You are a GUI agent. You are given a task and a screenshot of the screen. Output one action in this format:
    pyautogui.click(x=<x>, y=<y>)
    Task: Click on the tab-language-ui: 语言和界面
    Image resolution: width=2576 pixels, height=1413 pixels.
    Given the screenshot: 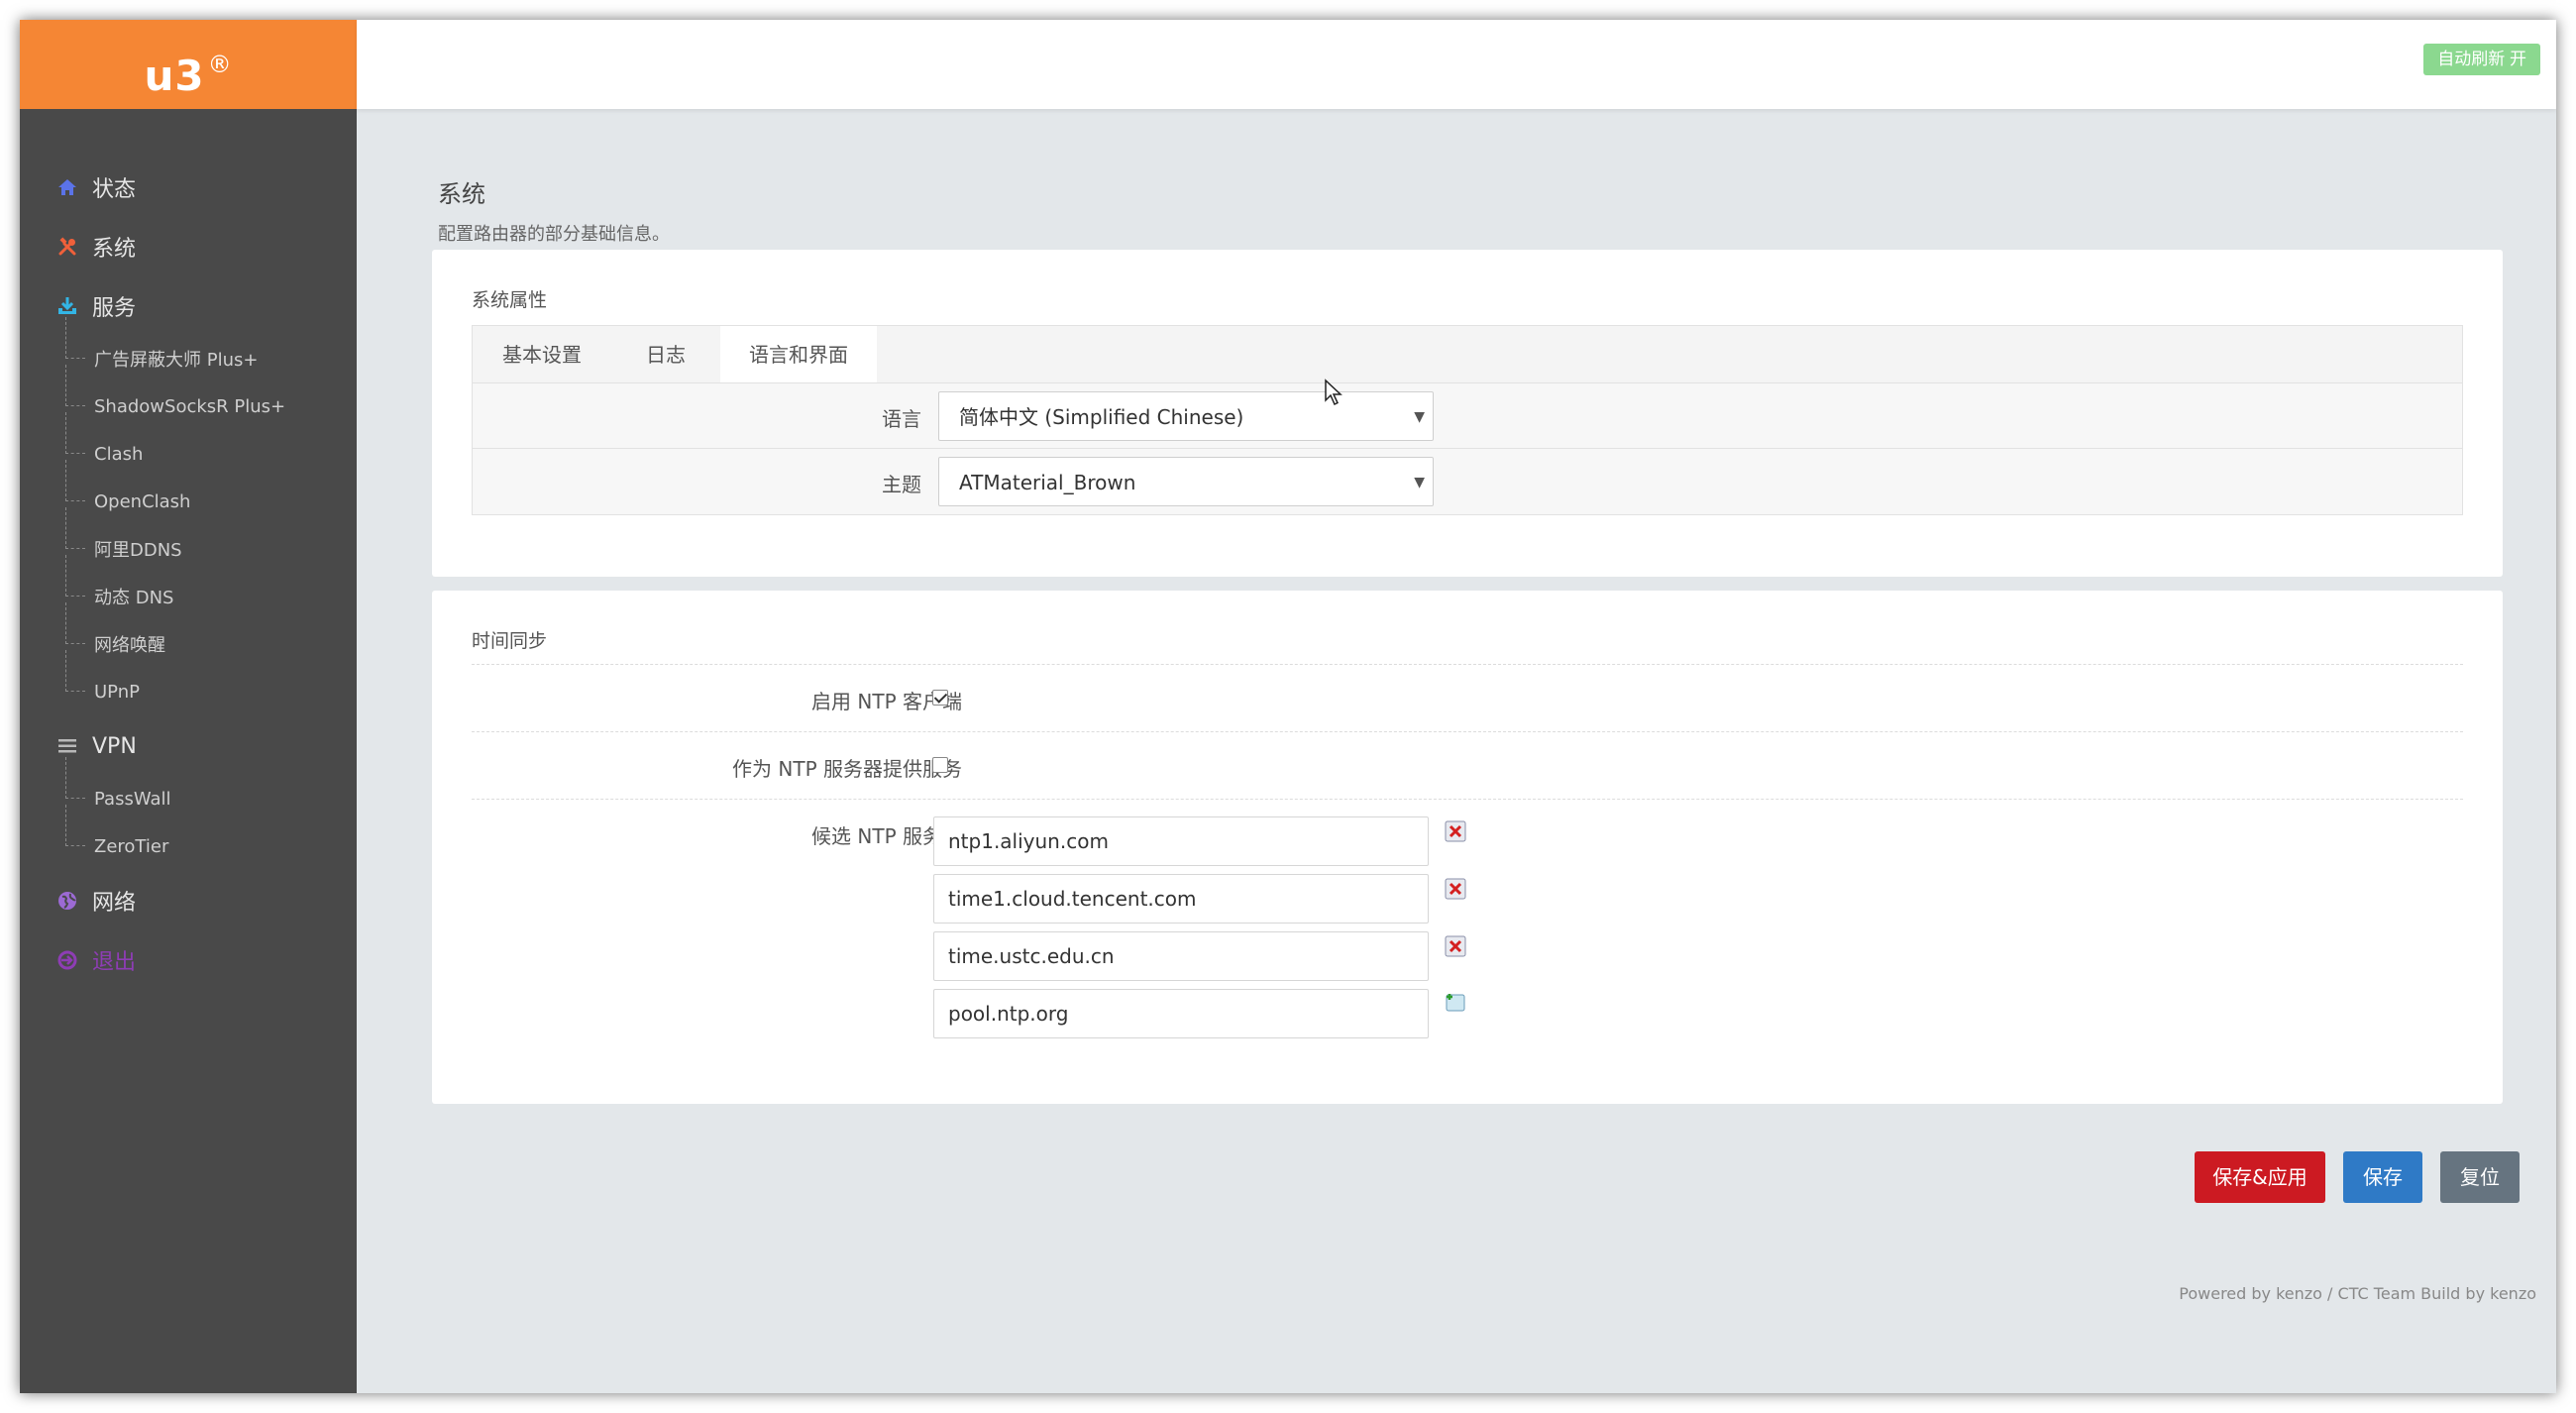 What is the action you would take?
    pyautogui.click(x=799, y=355)
    